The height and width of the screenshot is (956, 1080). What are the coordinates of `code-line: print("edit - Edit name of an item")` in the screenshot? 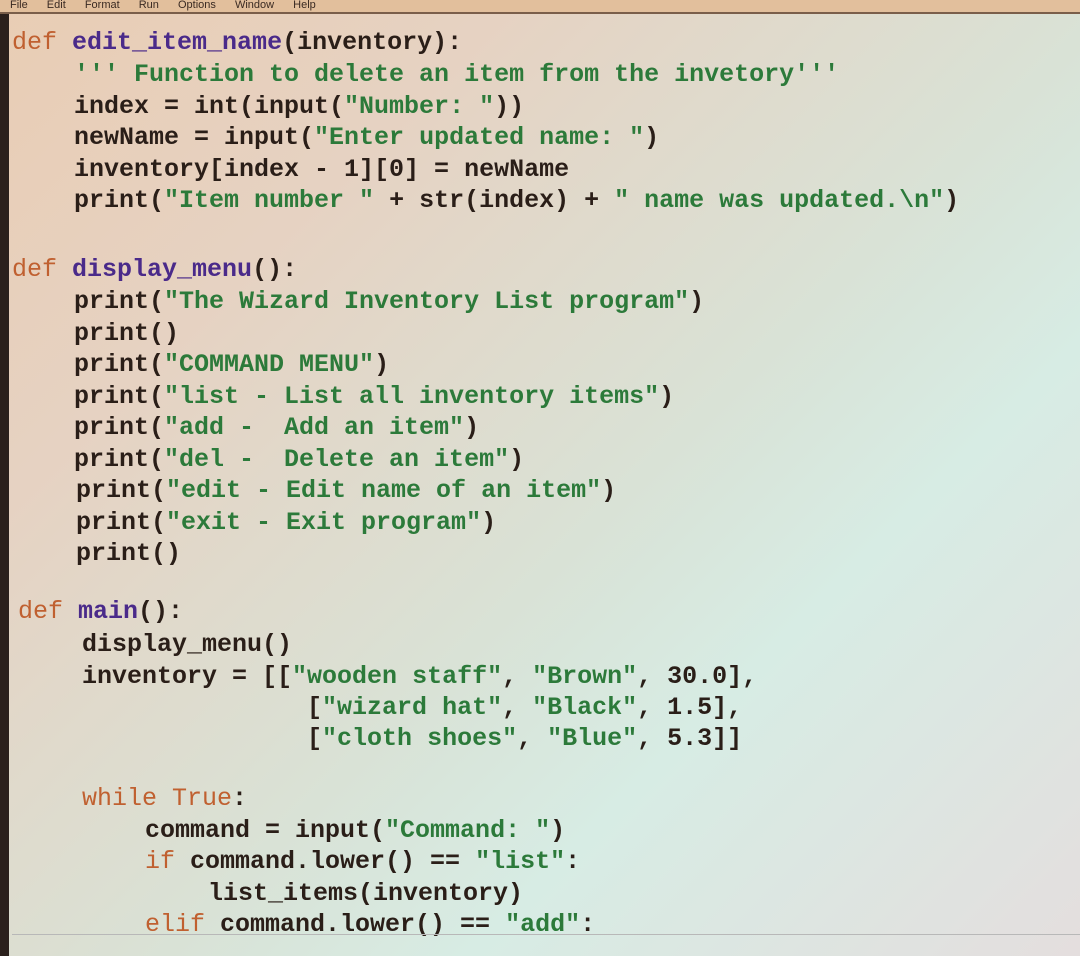 It's located at (346, 490).